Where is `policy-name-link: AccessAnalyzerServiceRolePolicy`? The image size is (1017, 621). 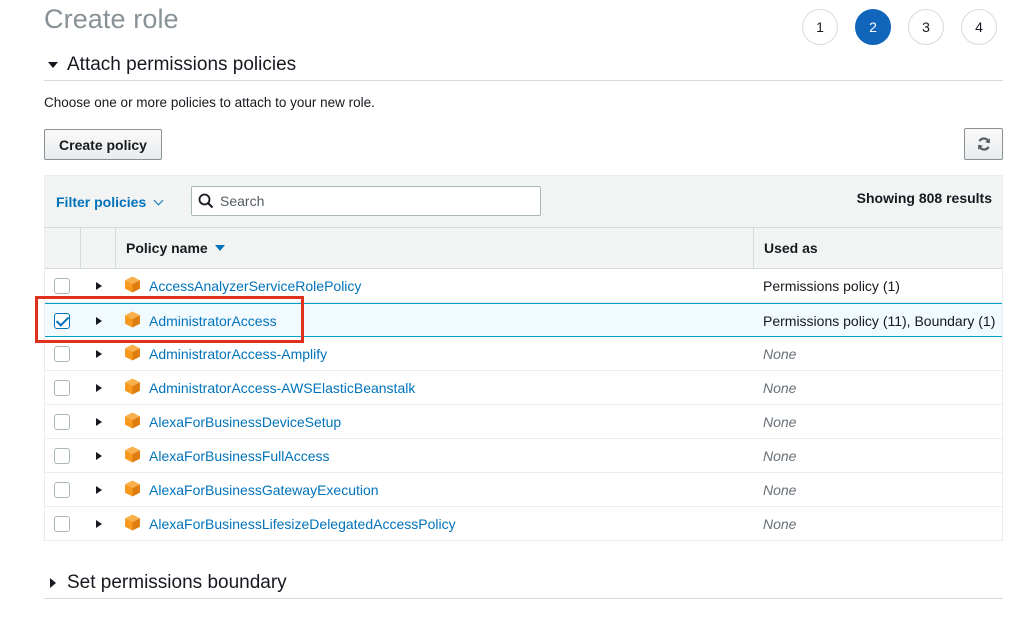 policy-name-link: AccessAnalyzerServiceRolePolicy is located at coordinates (255, 286).